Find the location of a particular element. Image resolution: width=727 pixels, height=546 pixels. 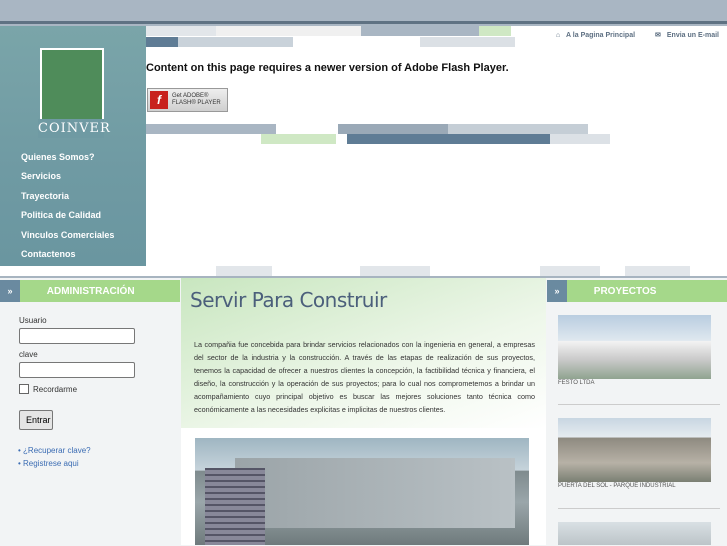

register-link: Registrese aqui is located at coordinates (51, 463).